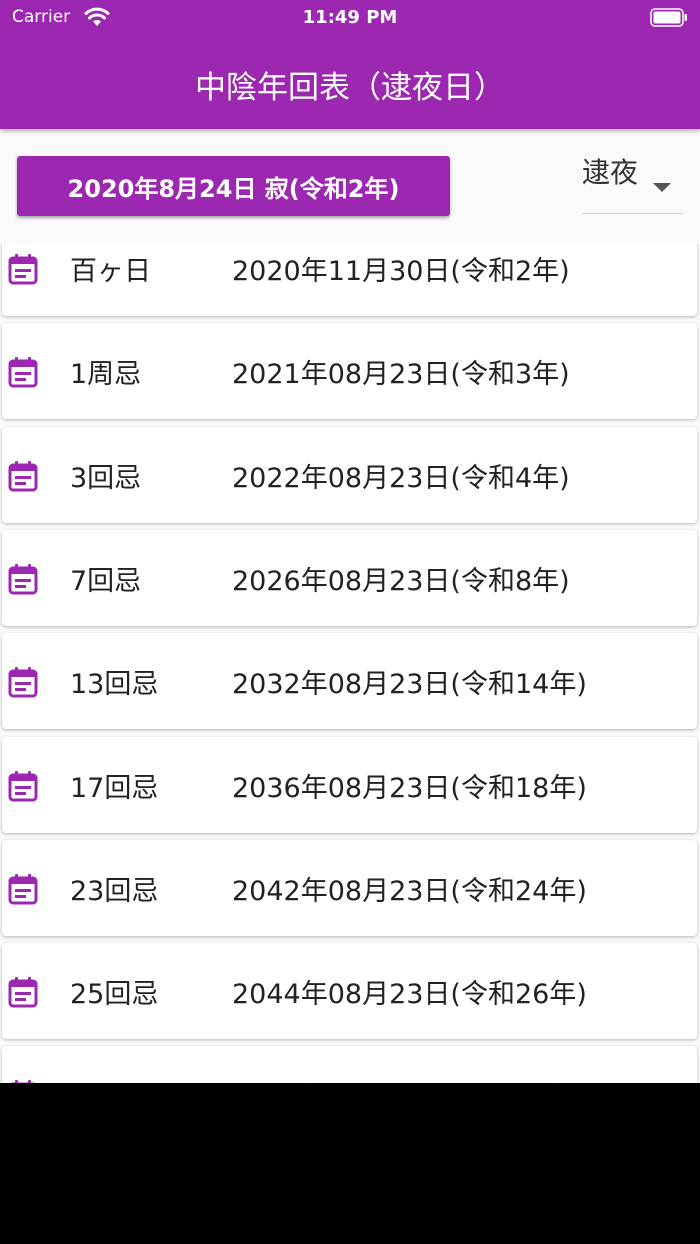 The image size is (700, 1244). I want to click on memorial-card: 23回忌 2042年08月23日(令和24年), so click(349, 888).